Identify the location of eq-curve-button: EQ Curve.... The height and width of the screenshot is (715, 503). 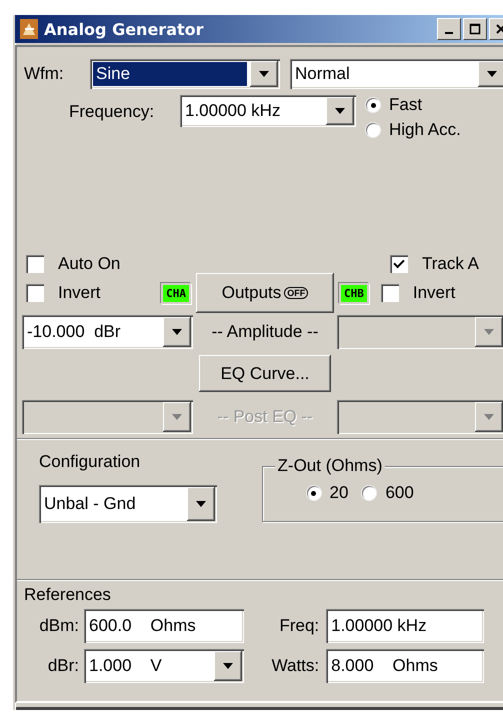
(265, 373).